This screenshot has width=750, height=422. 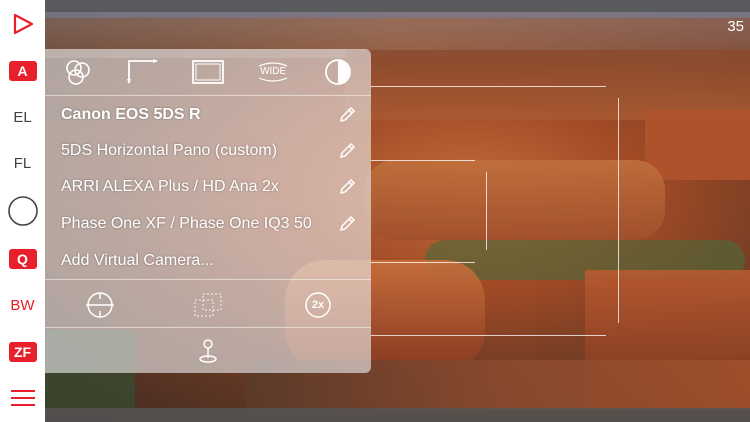 I want to click on top-crop-bar, so click(x=397, y=6).